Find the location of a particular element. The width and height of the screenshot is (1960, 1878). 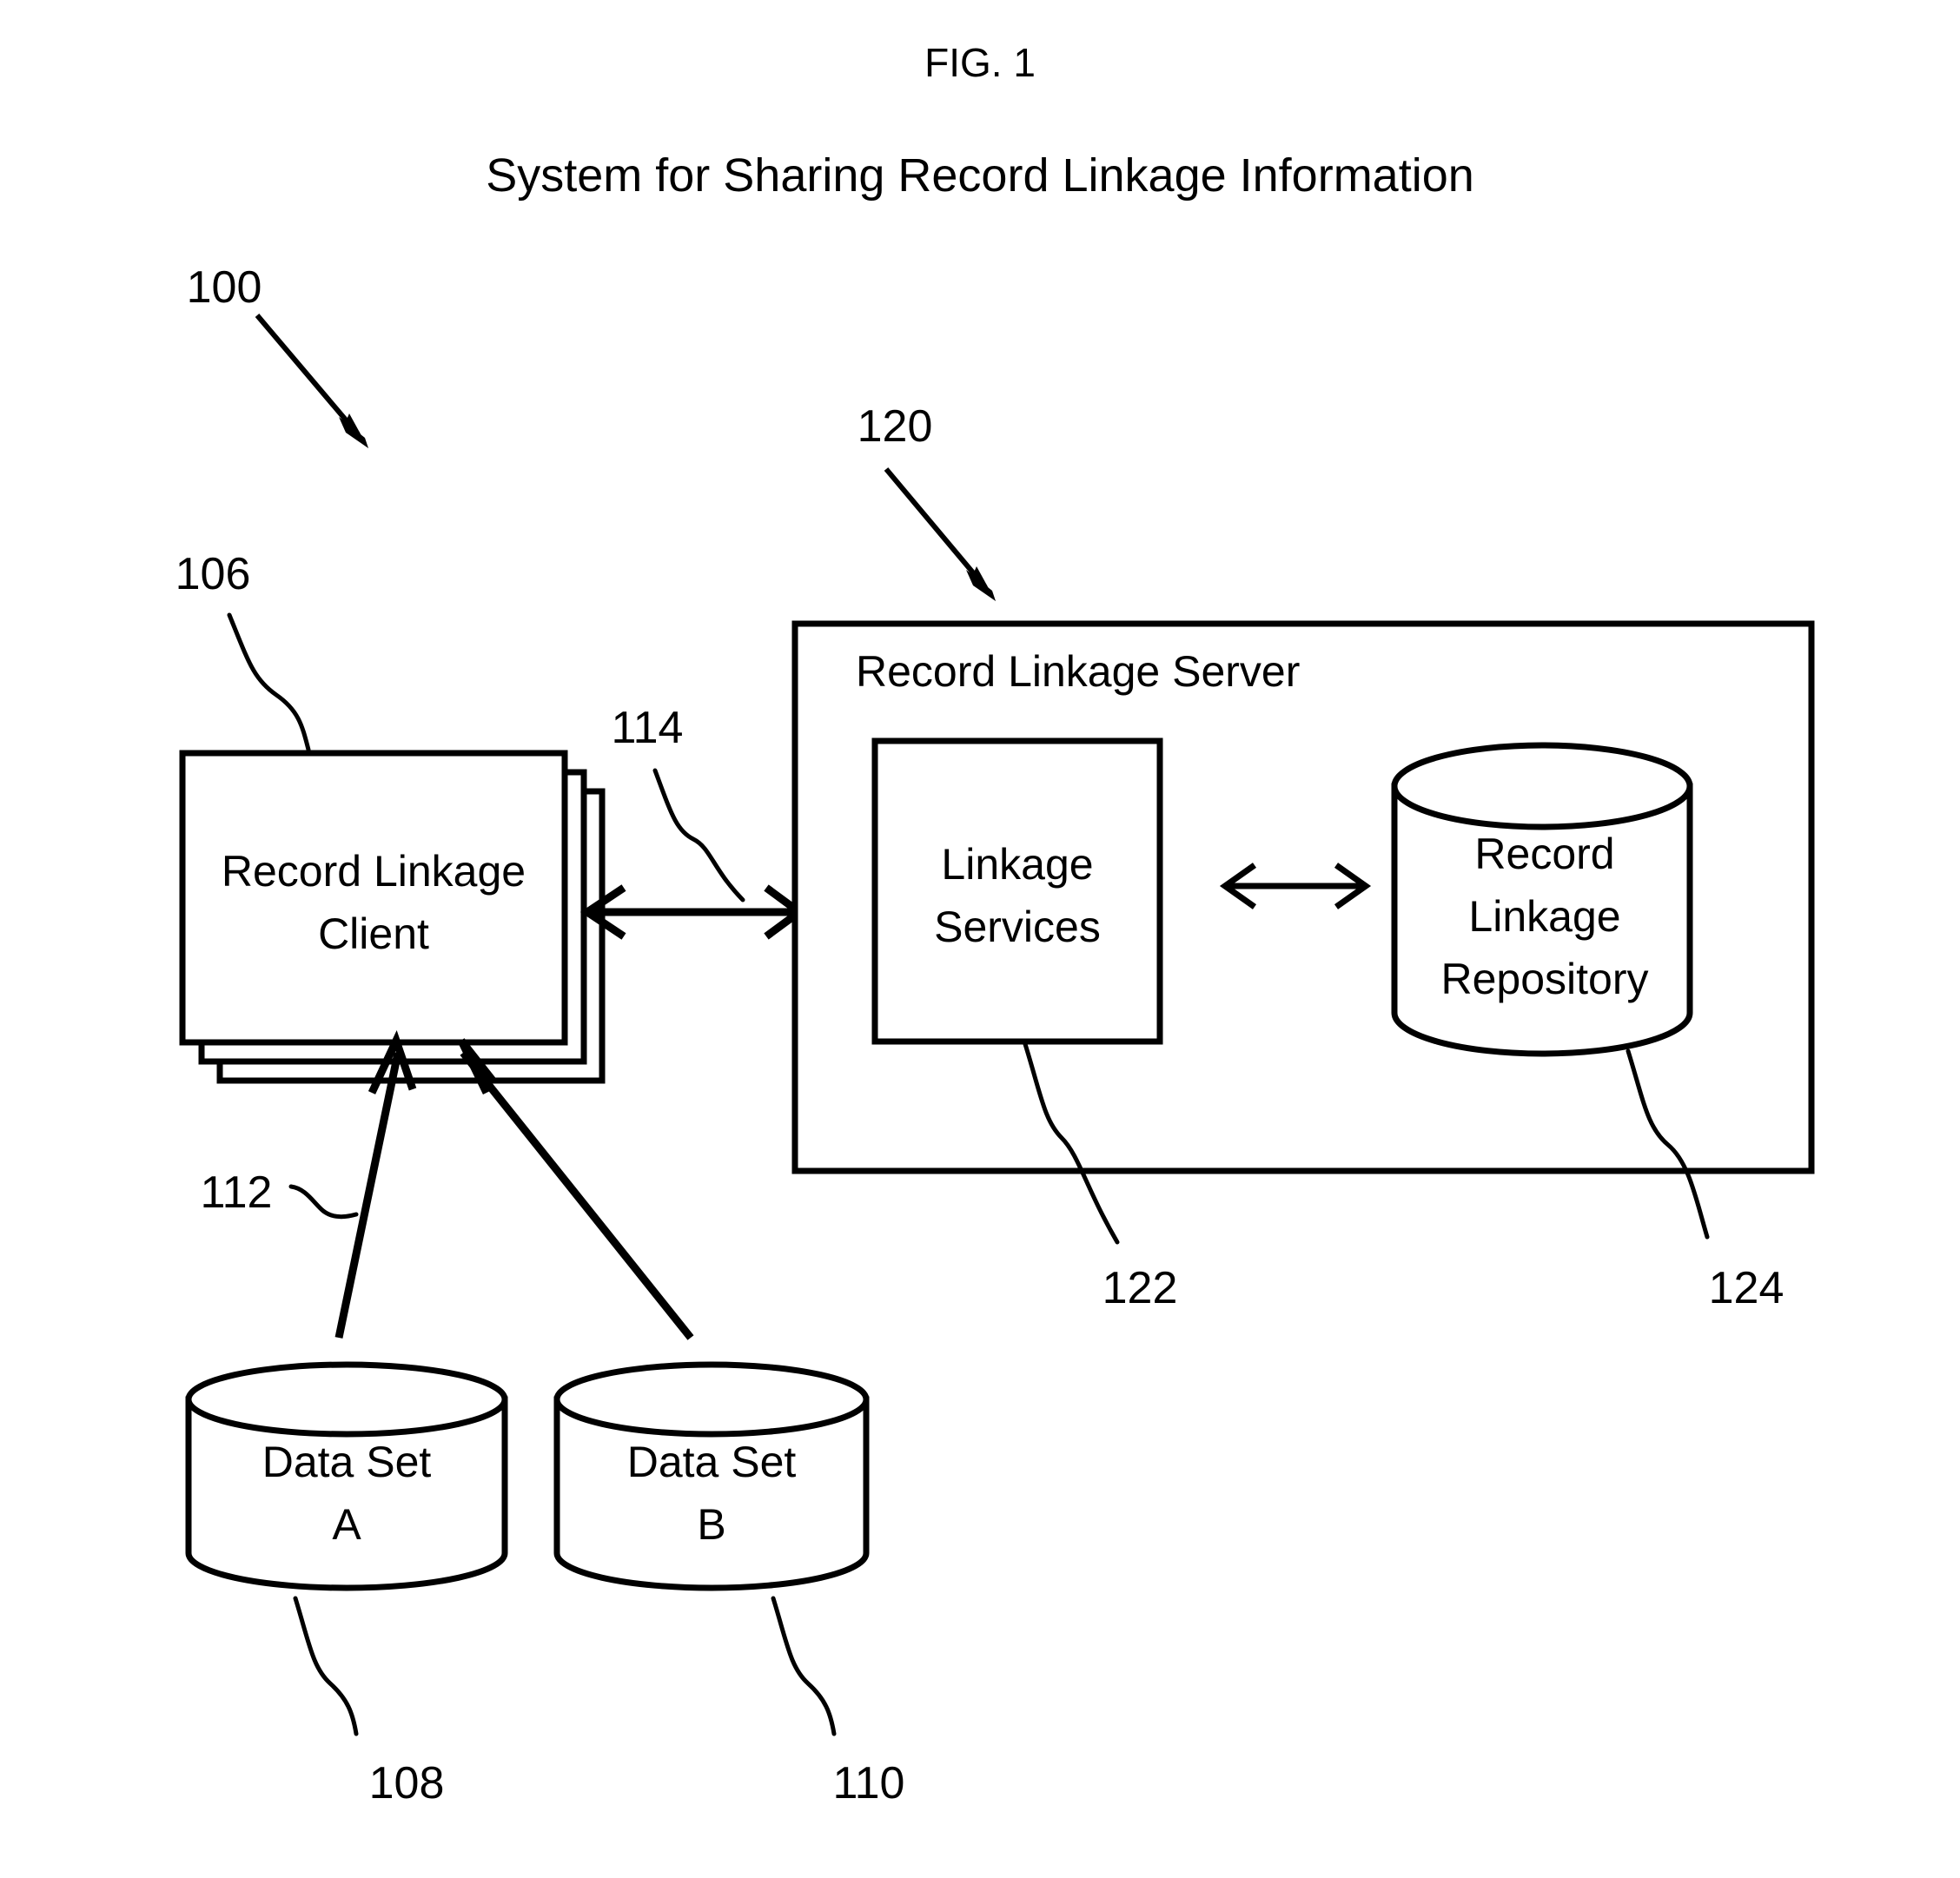

ref-numeral-106: 106 is located at coordinates (213, 574).